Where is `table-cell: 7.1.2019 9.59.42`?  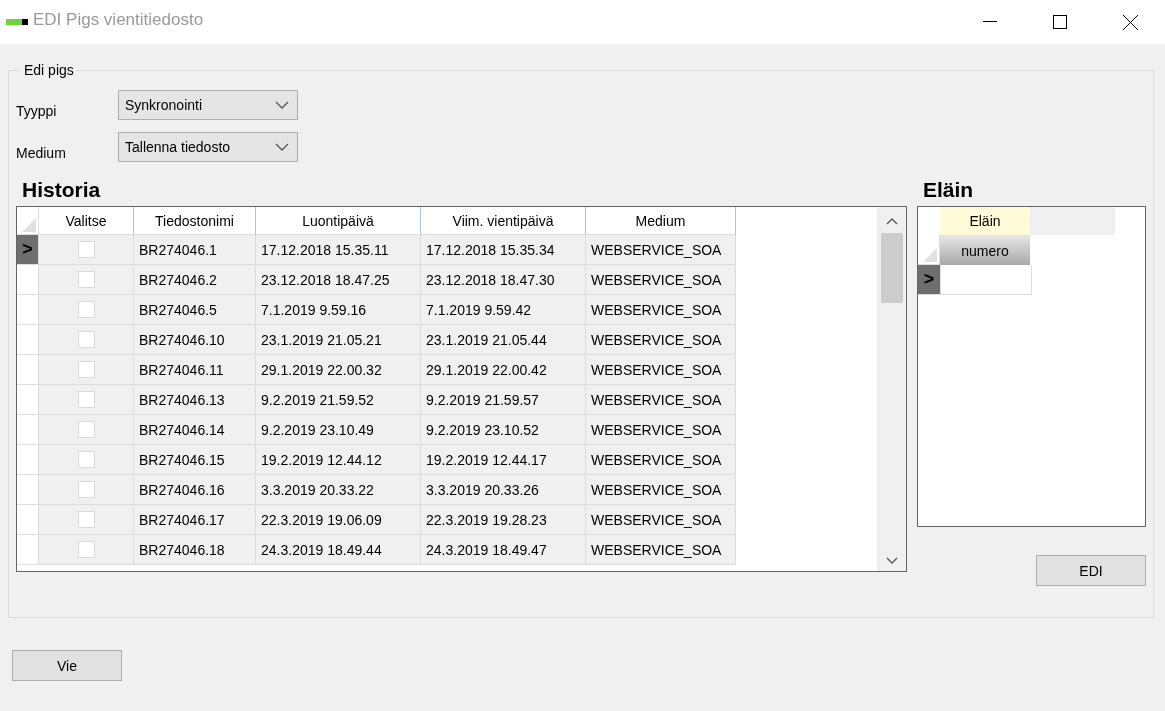 table-cell: 7.1.2019 9.59.42 is located at coordinates (503, 310).